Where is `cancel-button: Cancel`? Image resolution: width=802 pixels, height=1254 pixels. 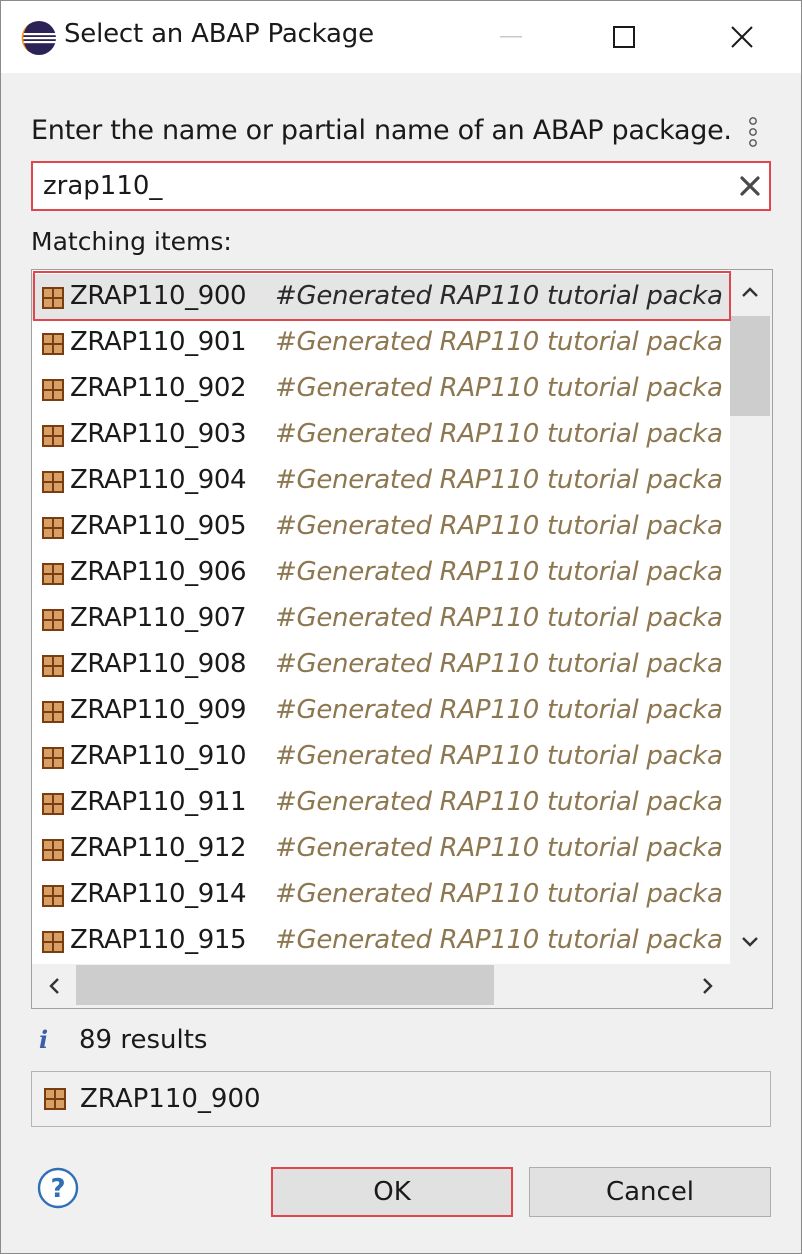 cancel-button: Cancel is located at coordinates (650, 1192).